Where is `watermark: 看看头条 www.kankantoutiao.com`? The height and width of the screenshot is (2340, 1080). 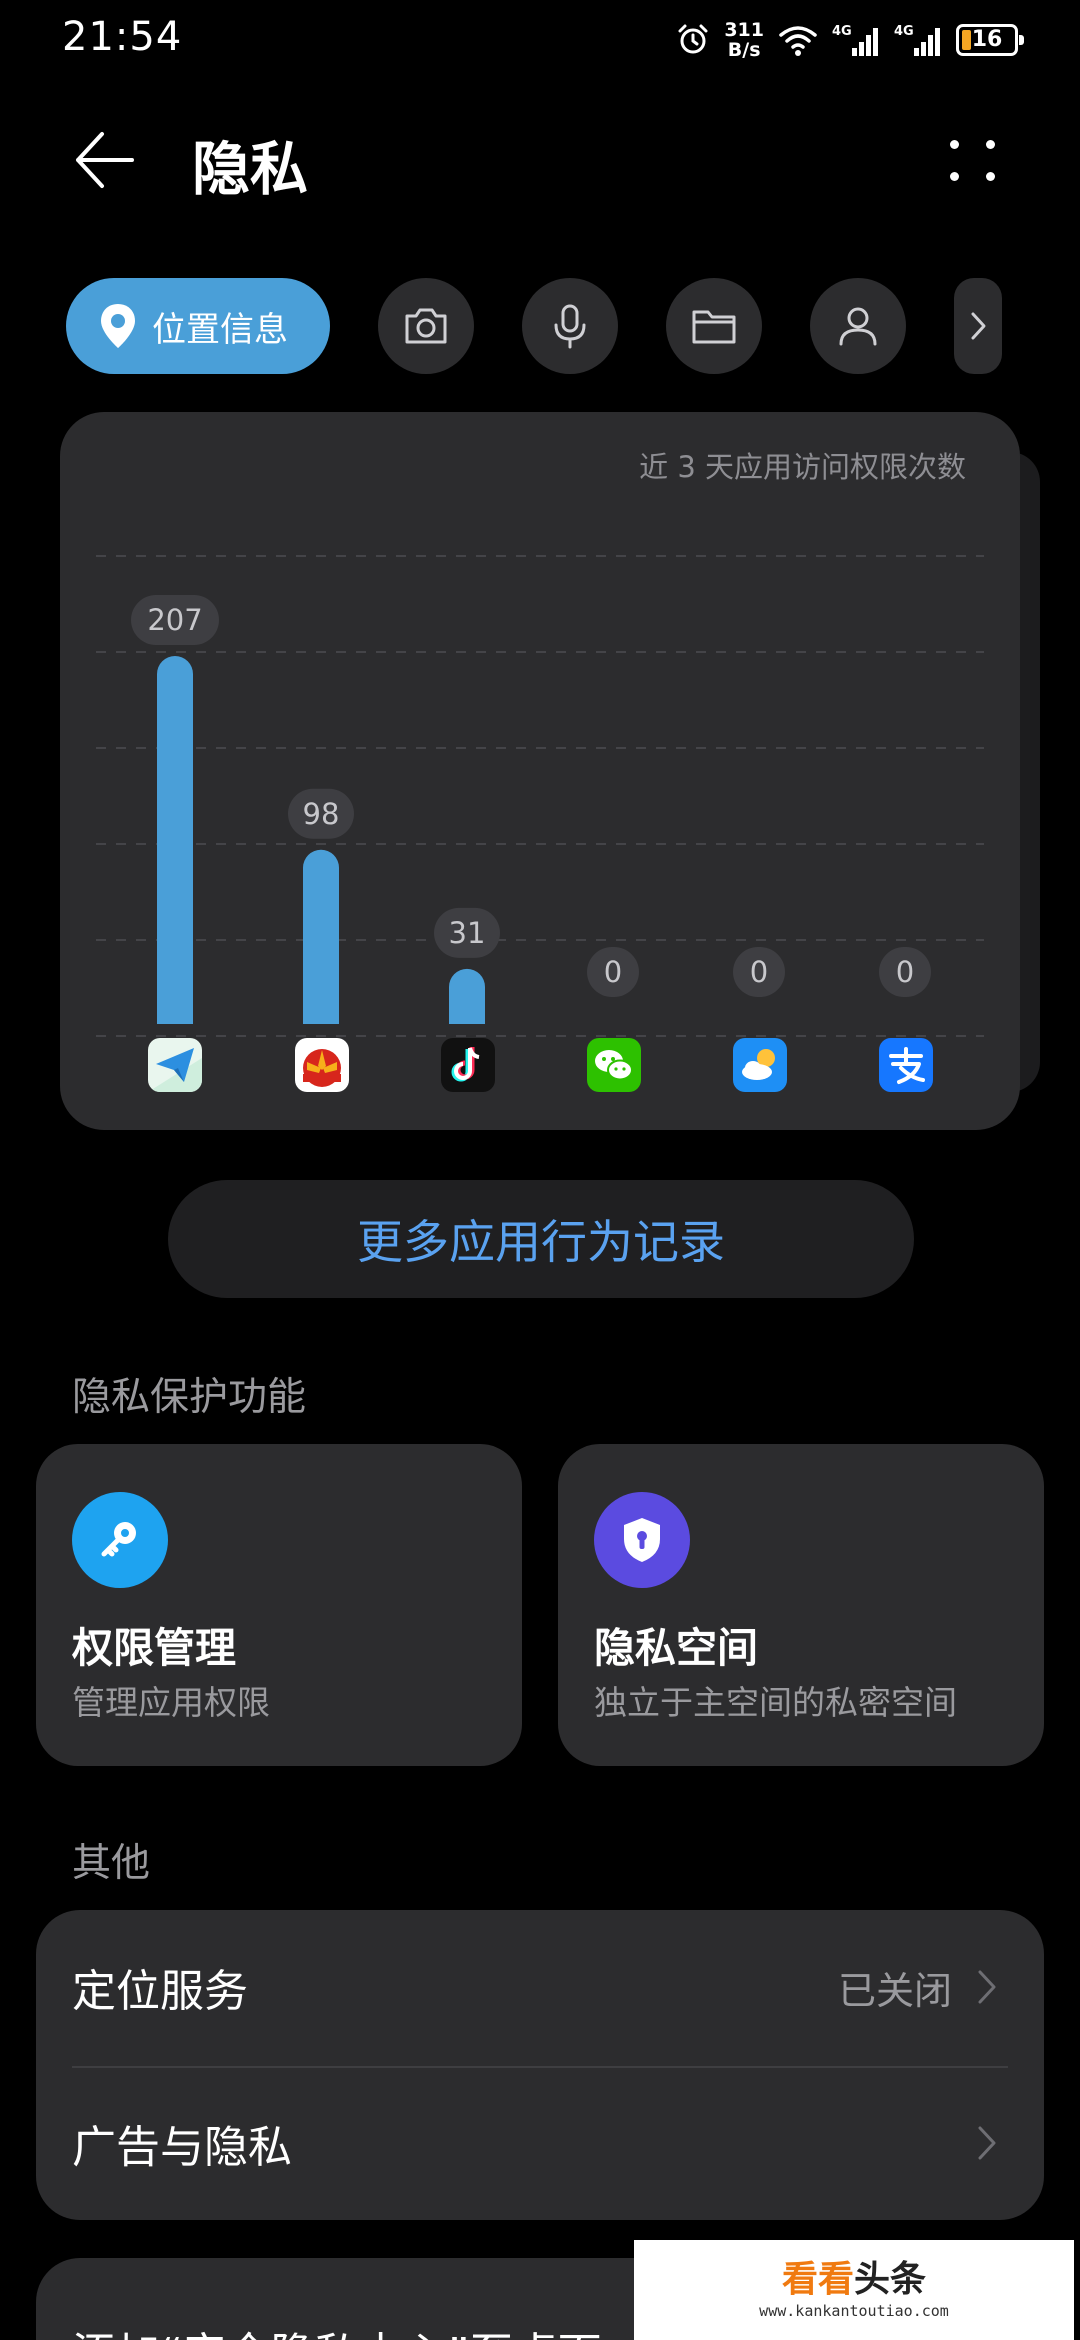 watermark: 看看头条 www.kankantoutiao.com is located at coordinates (854, 2290).